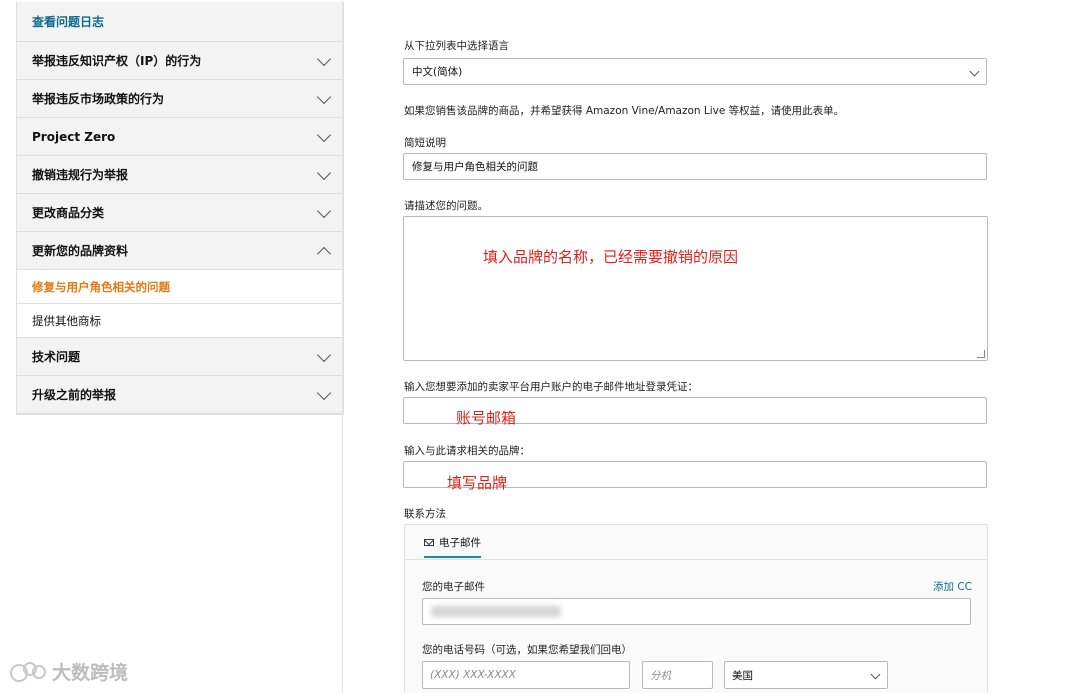 The height and width of the screenshot is (693, 1080). I want to click on summary-input-value: 修复与用户角色相关的问题, so click(475, 167).